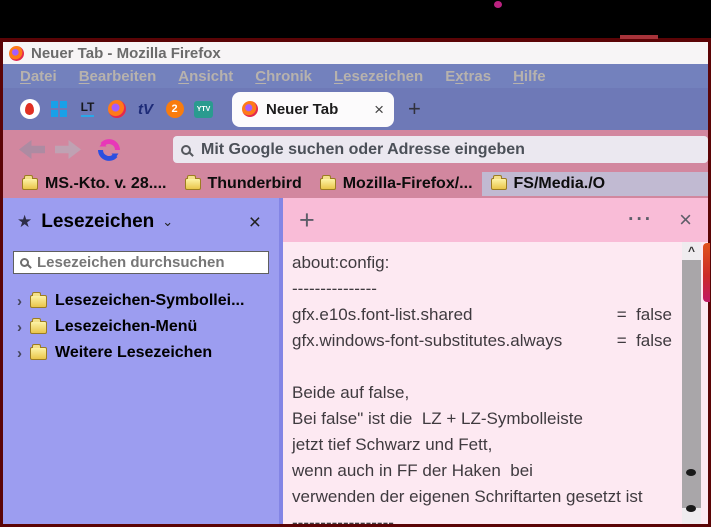 The width and height of the screenshot is (711, 527). Describe the element at coordinates (255, 222) in the screenshot. I see `sidebar-close-icon: ×` at that location.